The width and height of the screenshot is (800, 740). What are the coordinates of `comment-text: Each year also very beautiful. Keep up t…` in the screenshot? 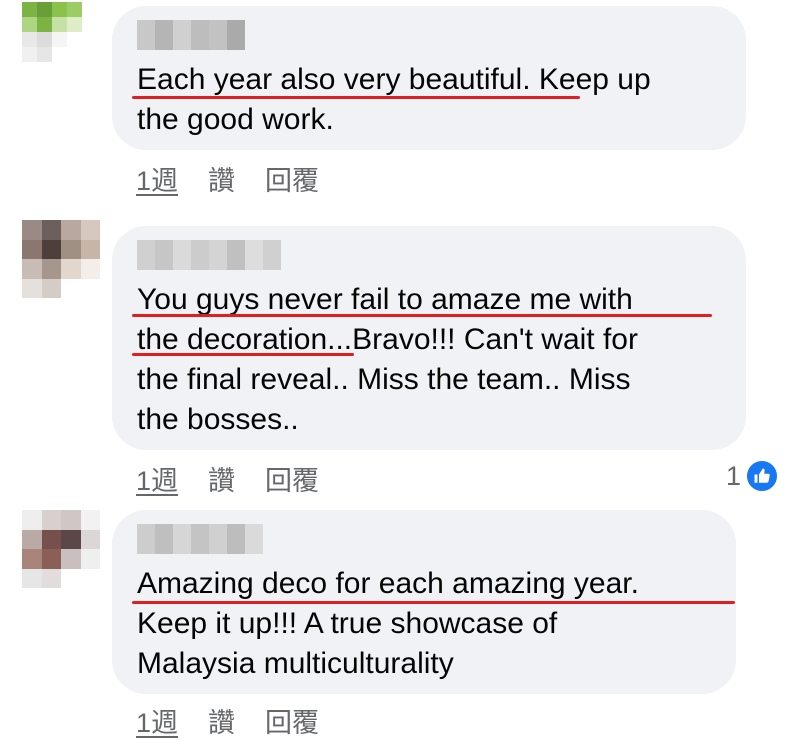 It's located at (394, 99).